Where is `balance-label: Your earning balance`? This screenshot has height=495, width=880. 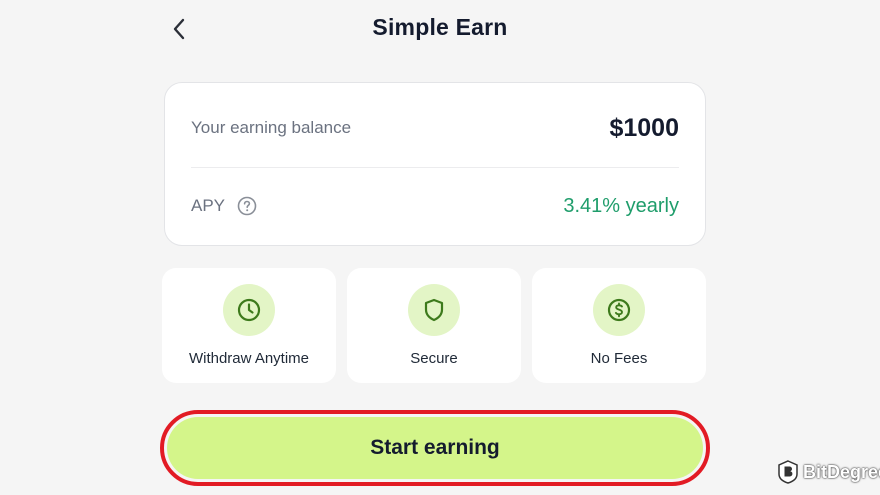
balance-label: Your earning balance is located at coordinates (271, 127).